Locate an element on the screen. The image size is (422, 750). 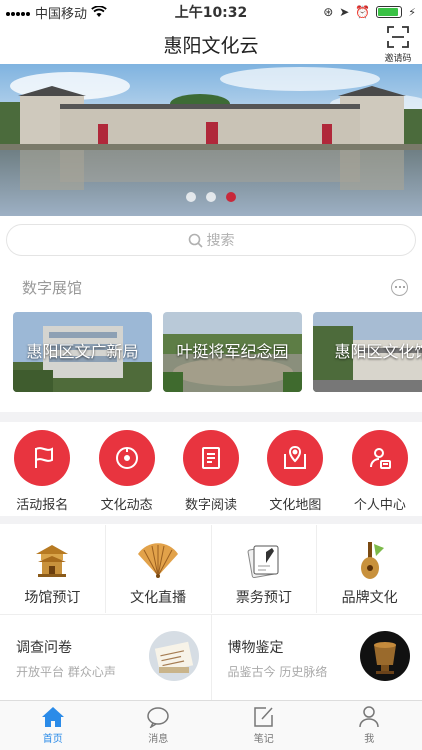
promo-cards: 调查问卷 开放平台 群众心声 博物鉴定 品鉴古今 历史脉络 is located at coordinates (211, 657).